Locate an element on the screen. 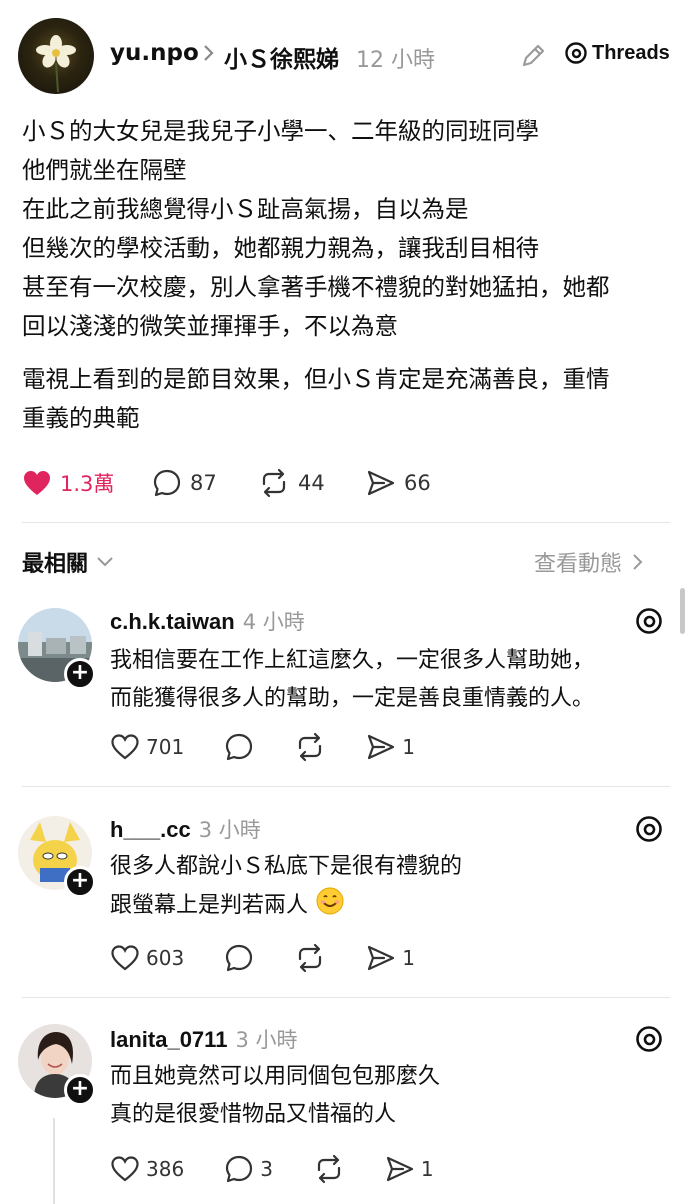  like-count: 603 is located at coordinates (165, 958).